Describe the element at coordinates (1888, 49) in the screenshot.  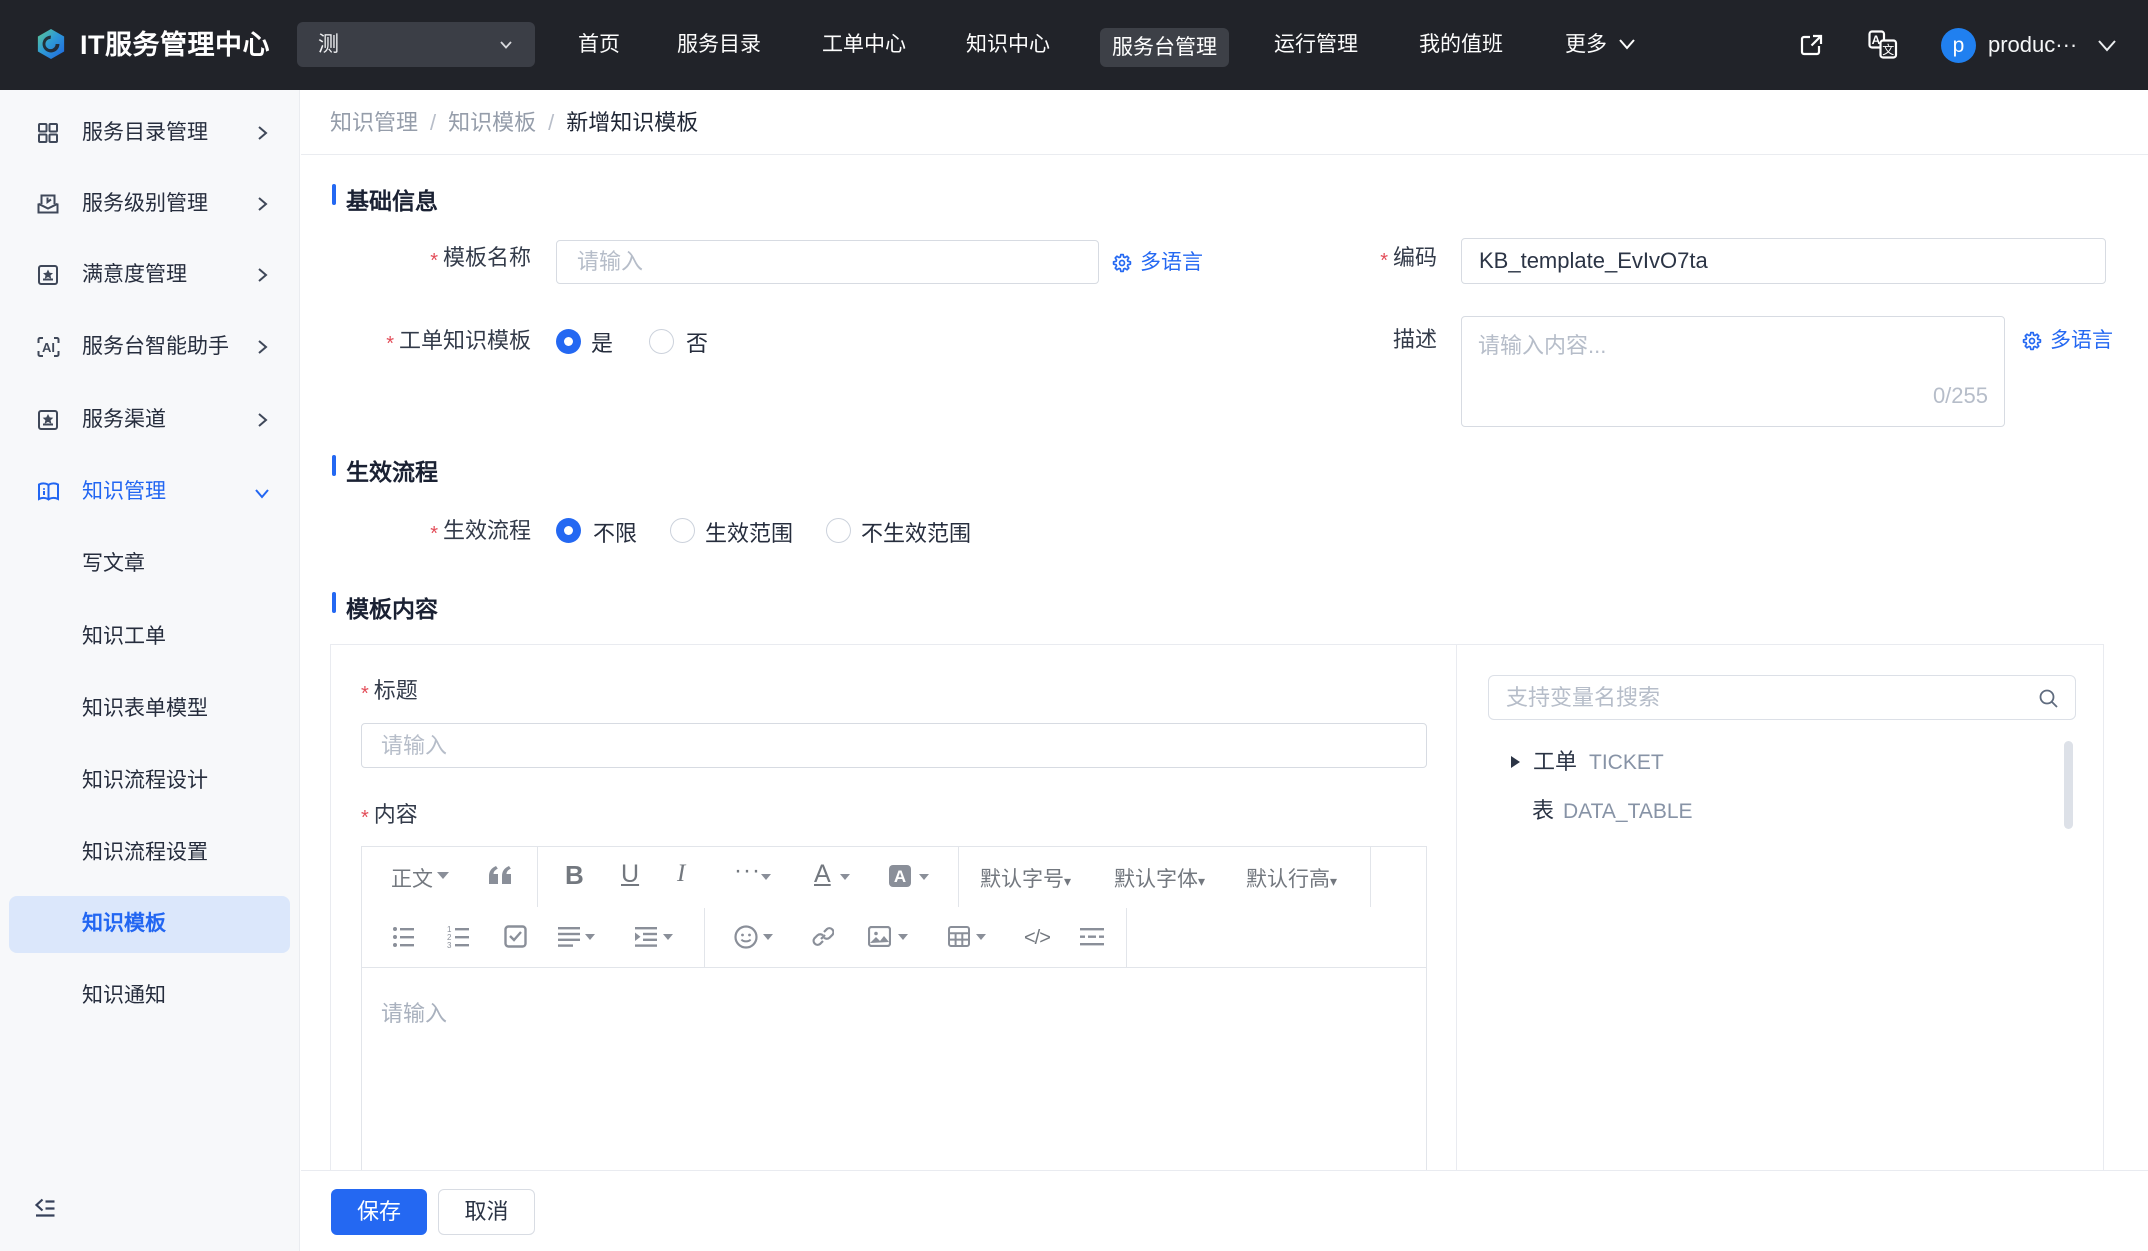
I see `svg-text: 文` at that location.